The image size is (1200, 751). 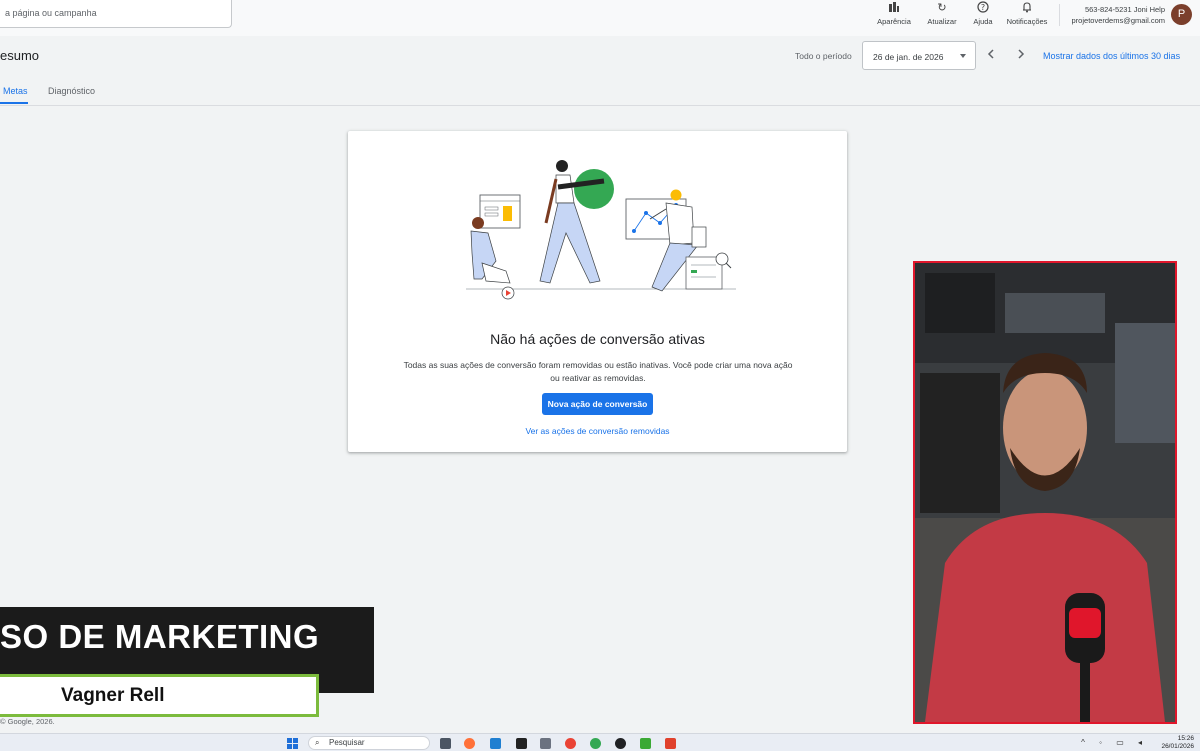 I want to click on new-conversion-action-button: Nova ação de conversão, so click(x=597, y=404).